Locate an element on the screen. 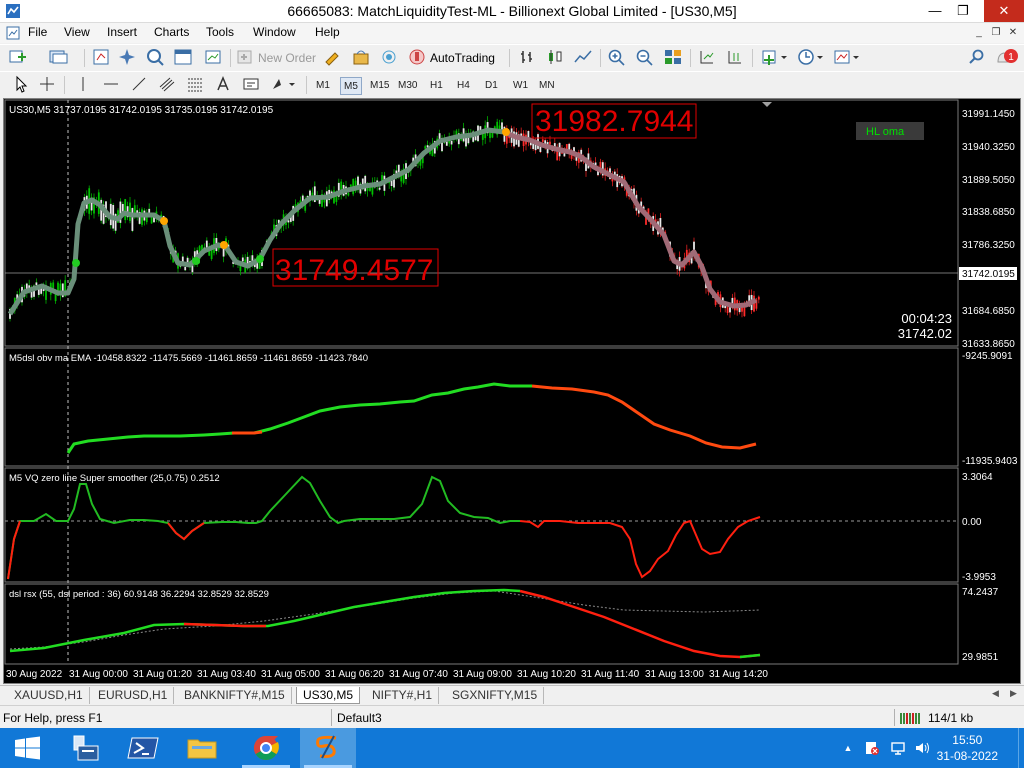  timeframe-m30: M30 is located at coordinates (407, 86).